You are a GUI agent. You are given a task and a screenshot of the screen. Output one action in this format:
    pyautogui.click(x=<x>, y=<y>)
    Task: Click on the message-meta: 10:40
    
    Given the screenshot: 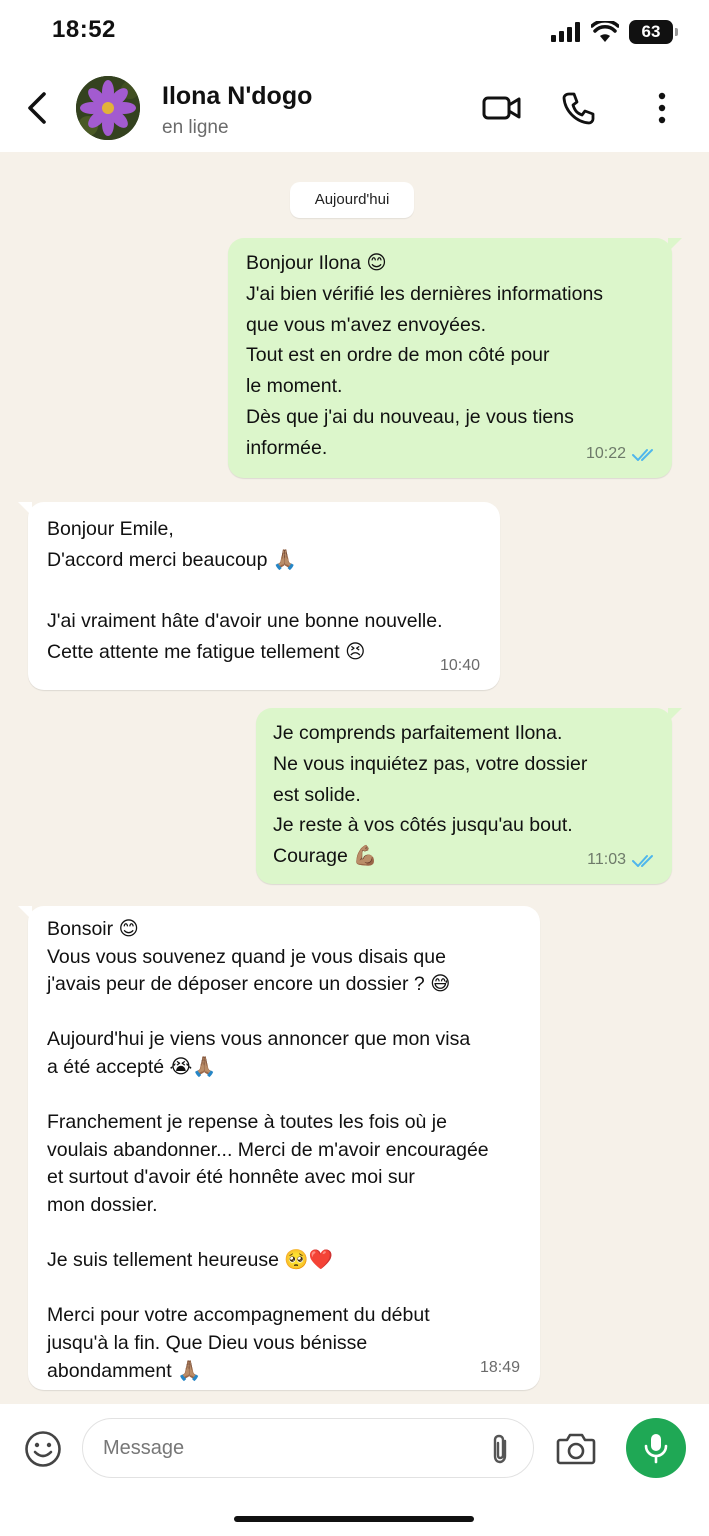 What is the action you would take?
    pyautogui.click(x=460, y=666)
    